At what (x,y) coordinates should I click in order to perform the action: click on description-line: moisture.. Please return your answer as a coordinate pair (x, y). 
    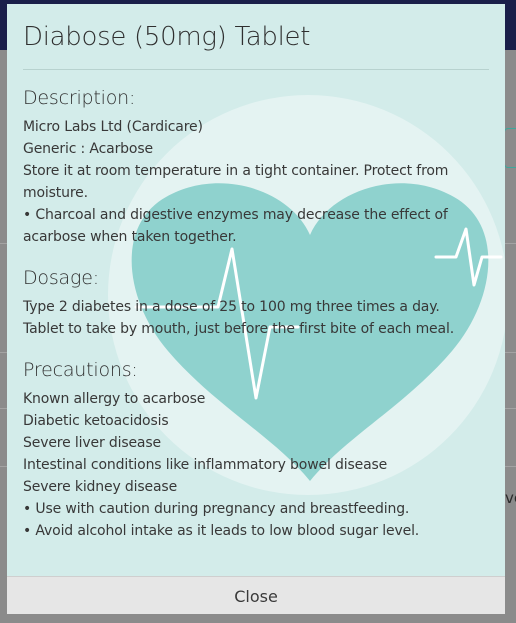
    Looking at the image, I should click on (55, 193).